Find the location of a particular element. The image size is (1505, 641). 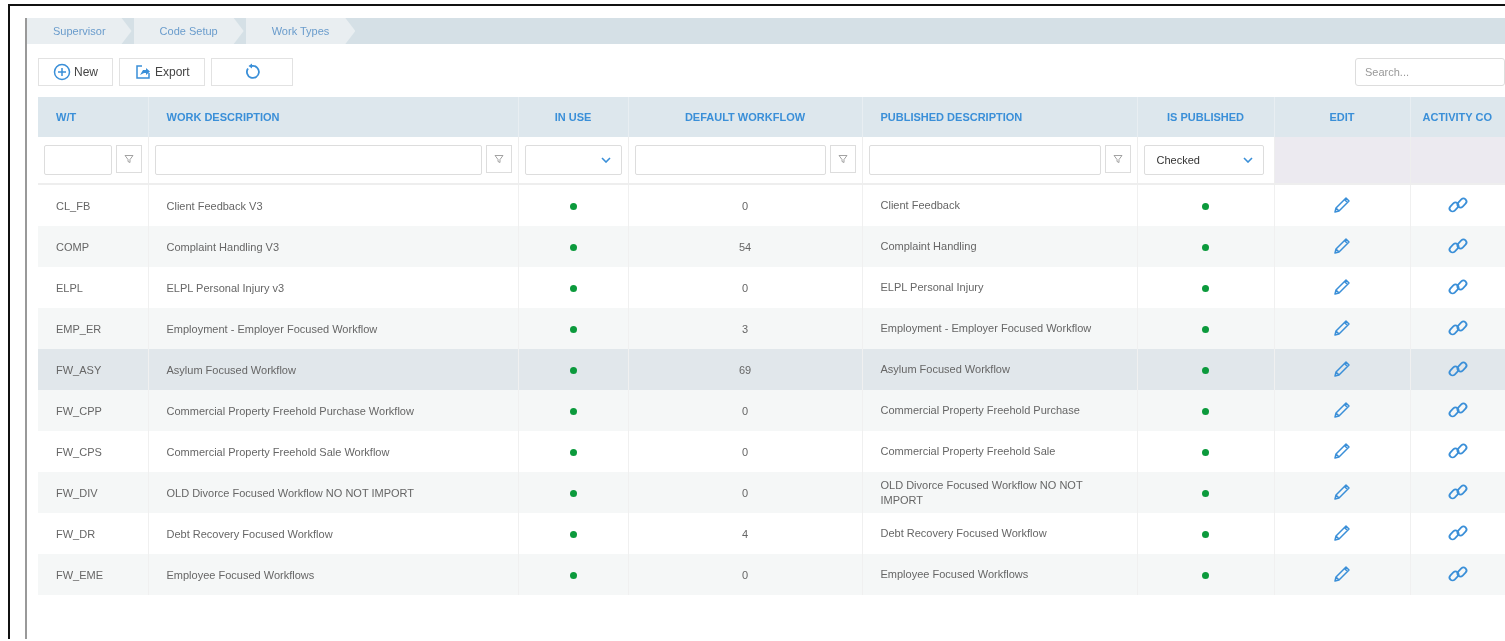

table-cell: FW_CPP is located at coordinates (93, 410).